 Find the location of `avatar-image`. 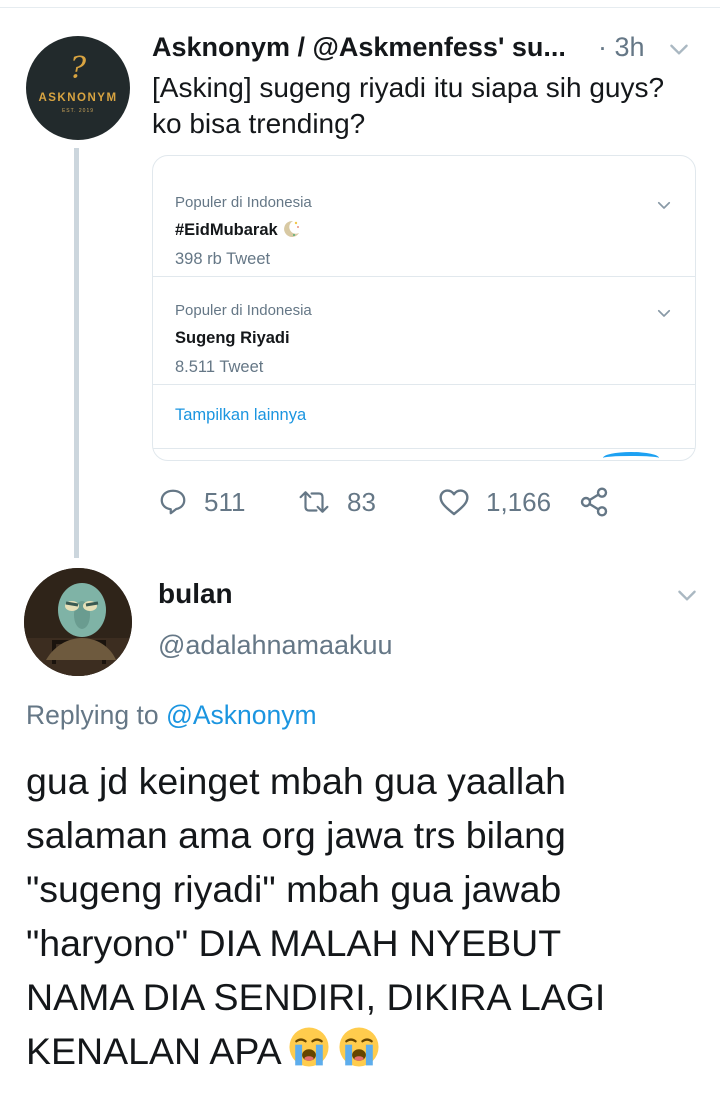

avatar-image is located at coordinates (78, 622).